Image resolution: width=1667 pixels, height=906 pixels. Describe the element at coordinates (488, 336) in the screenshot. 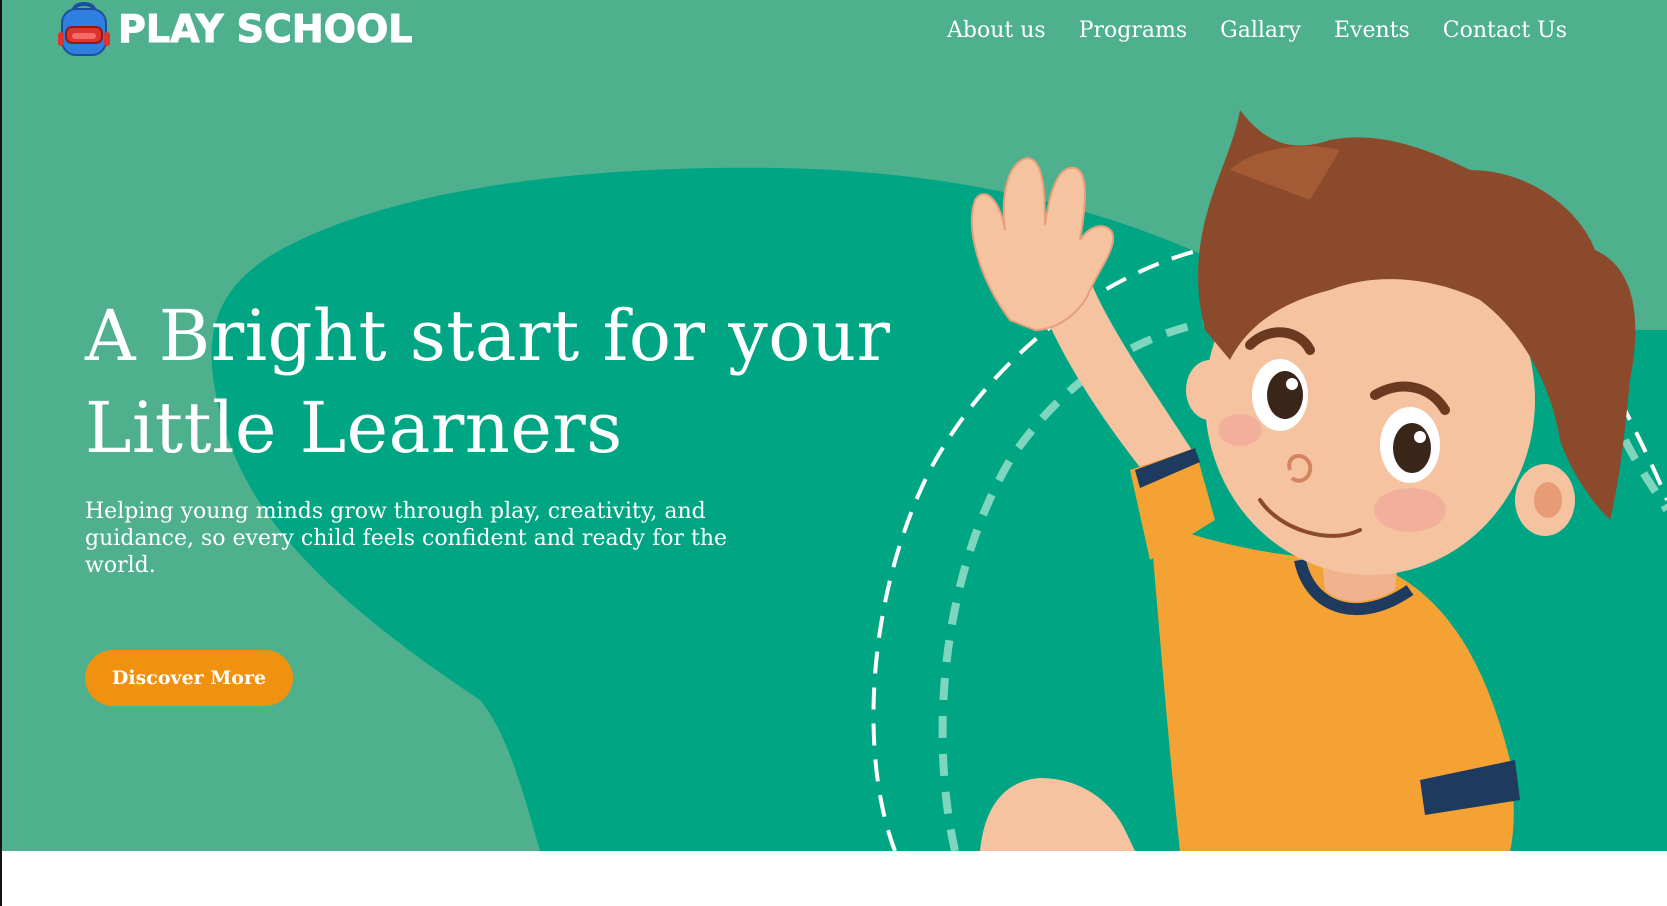

I see `hero-headline-line1: A Bright start for your` at that location.